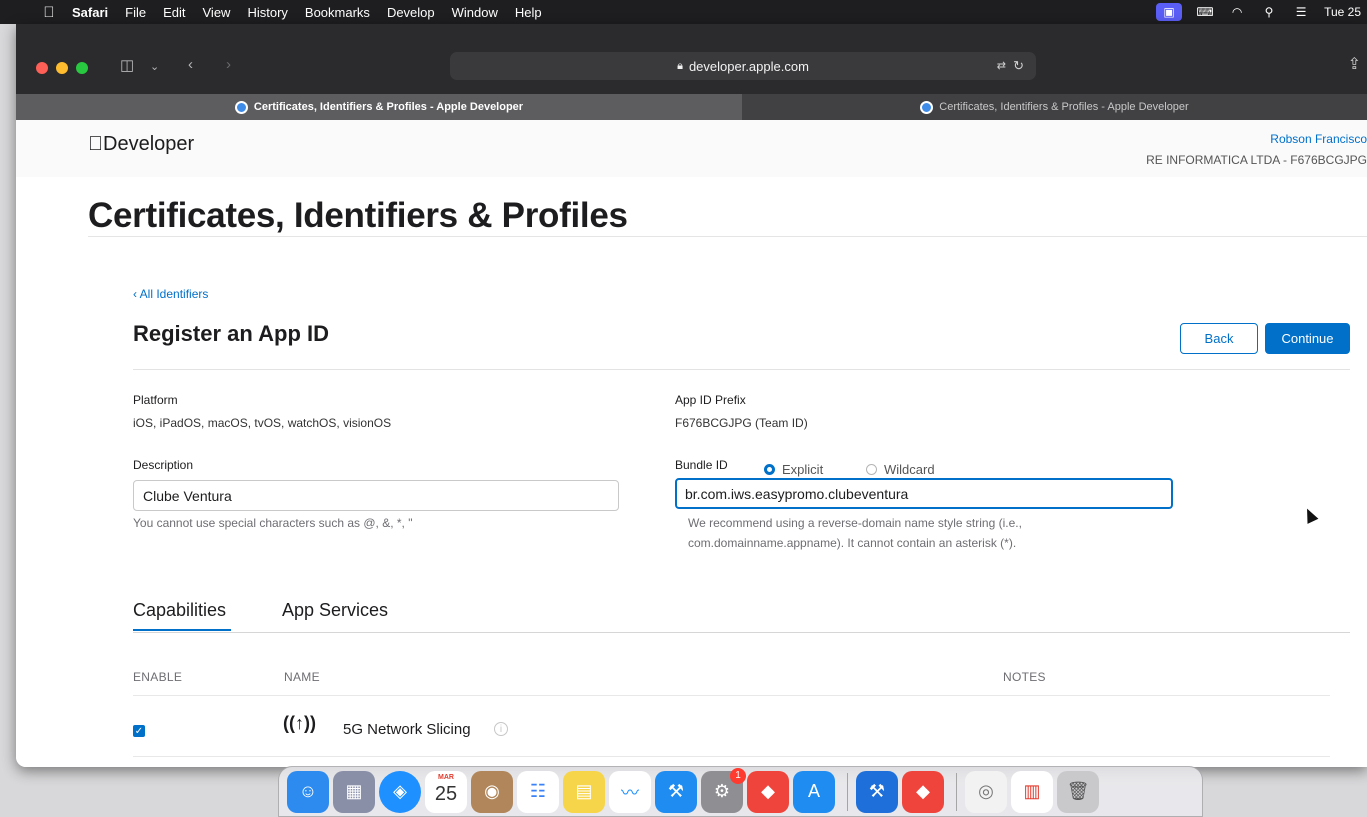 The height and width of the screenshot is (817, 1367). What do you see at coordinates (174, 12) in the screenshot?
I see `menu-edit: Edit` at bounding box center [174, 12].